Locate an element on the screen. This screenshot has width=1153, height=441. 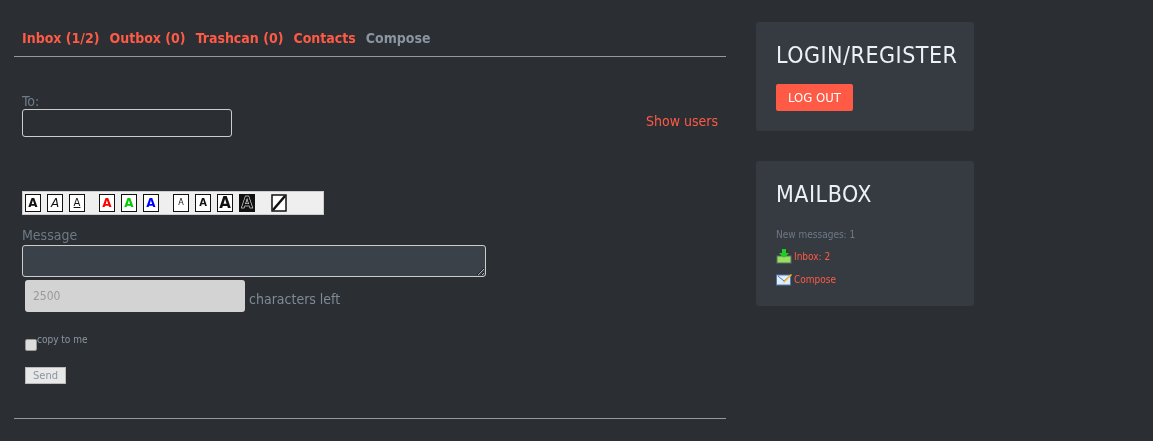
mail-tab: Outbox (0) is located at coordinates (147, 38).